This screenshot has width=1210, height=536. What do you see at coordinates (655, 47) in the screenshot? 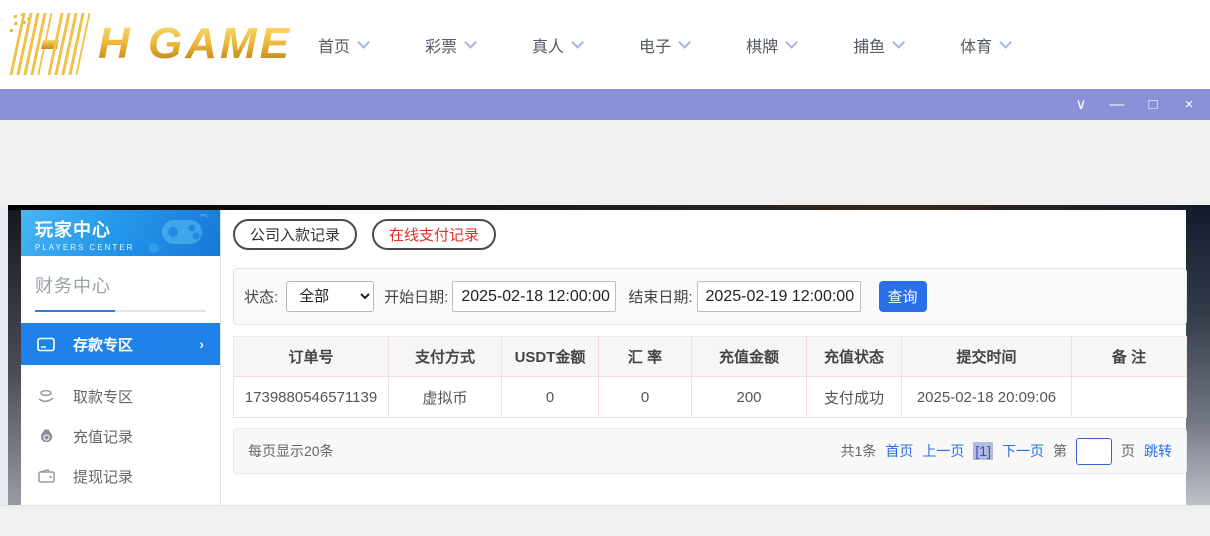
I see `nav-item-label: 电子` at bounding box center [655, 47].